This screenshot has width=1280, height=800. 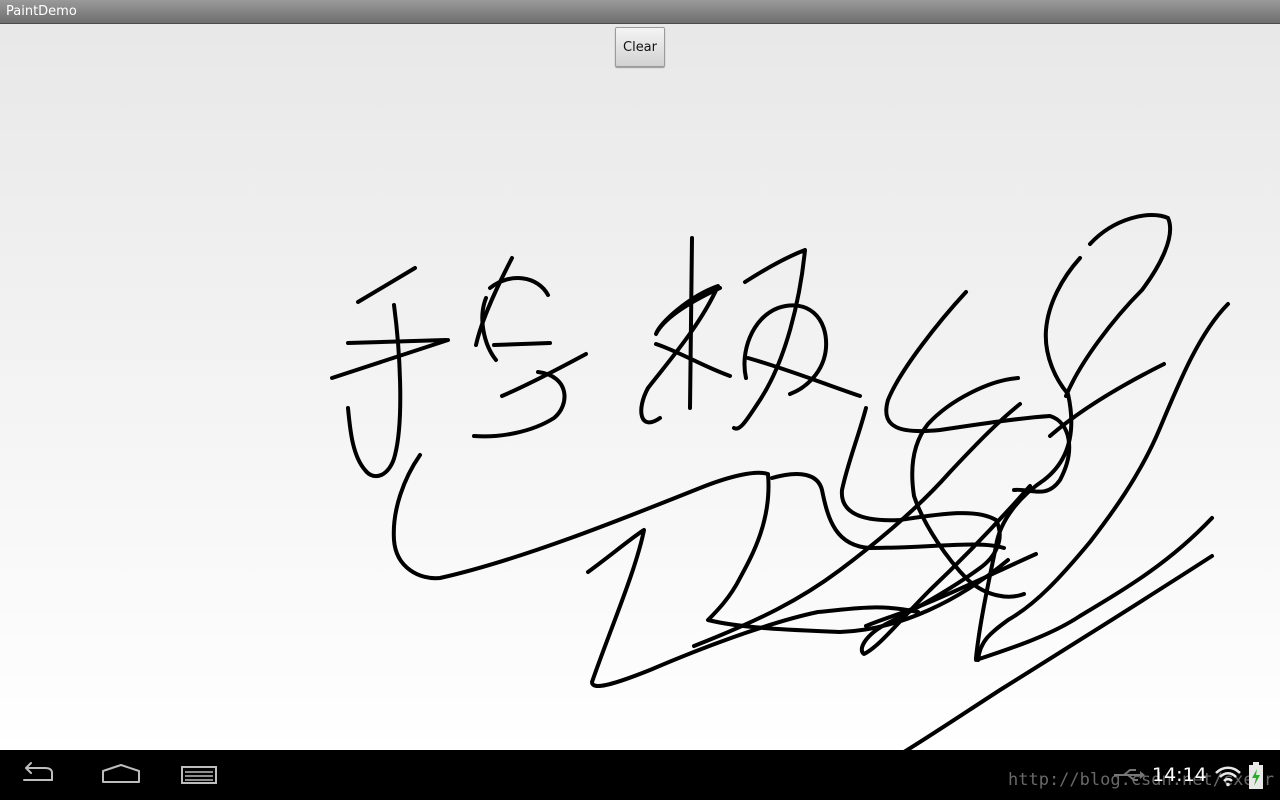 I want to click on battery-charging-icon, so click(x=1256, y=775).